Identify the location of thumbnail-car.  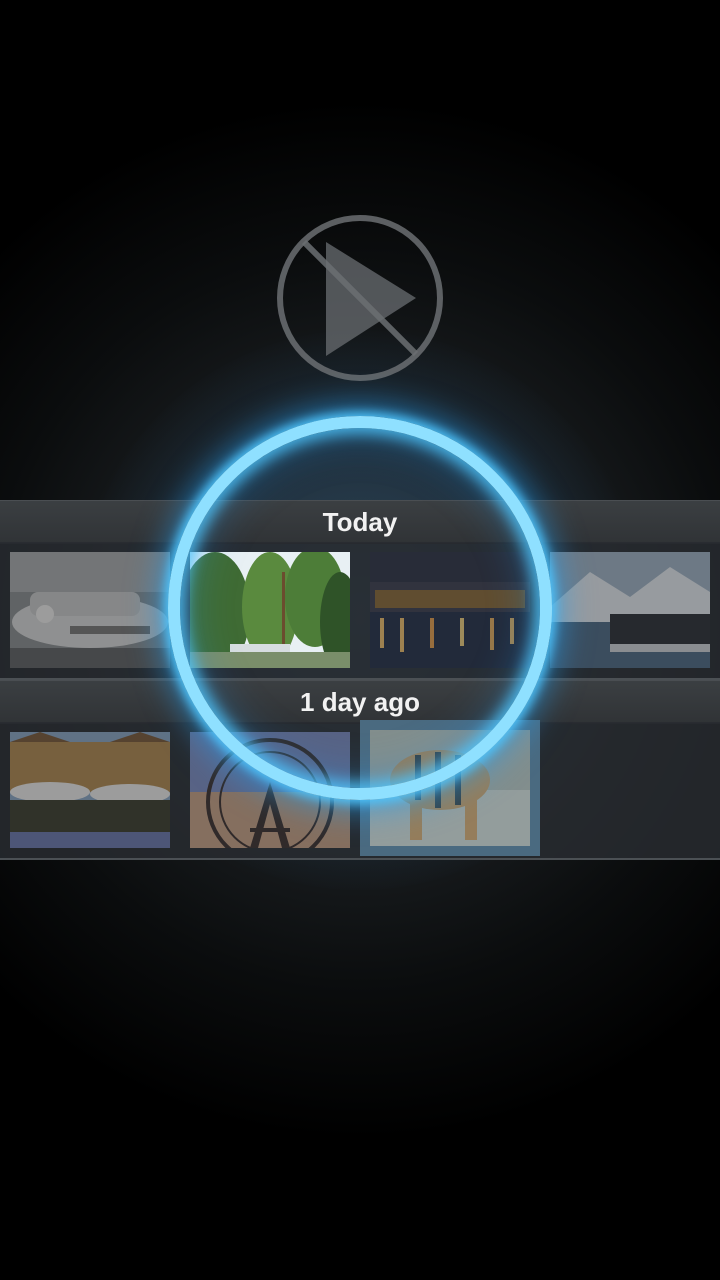
(90, 610).